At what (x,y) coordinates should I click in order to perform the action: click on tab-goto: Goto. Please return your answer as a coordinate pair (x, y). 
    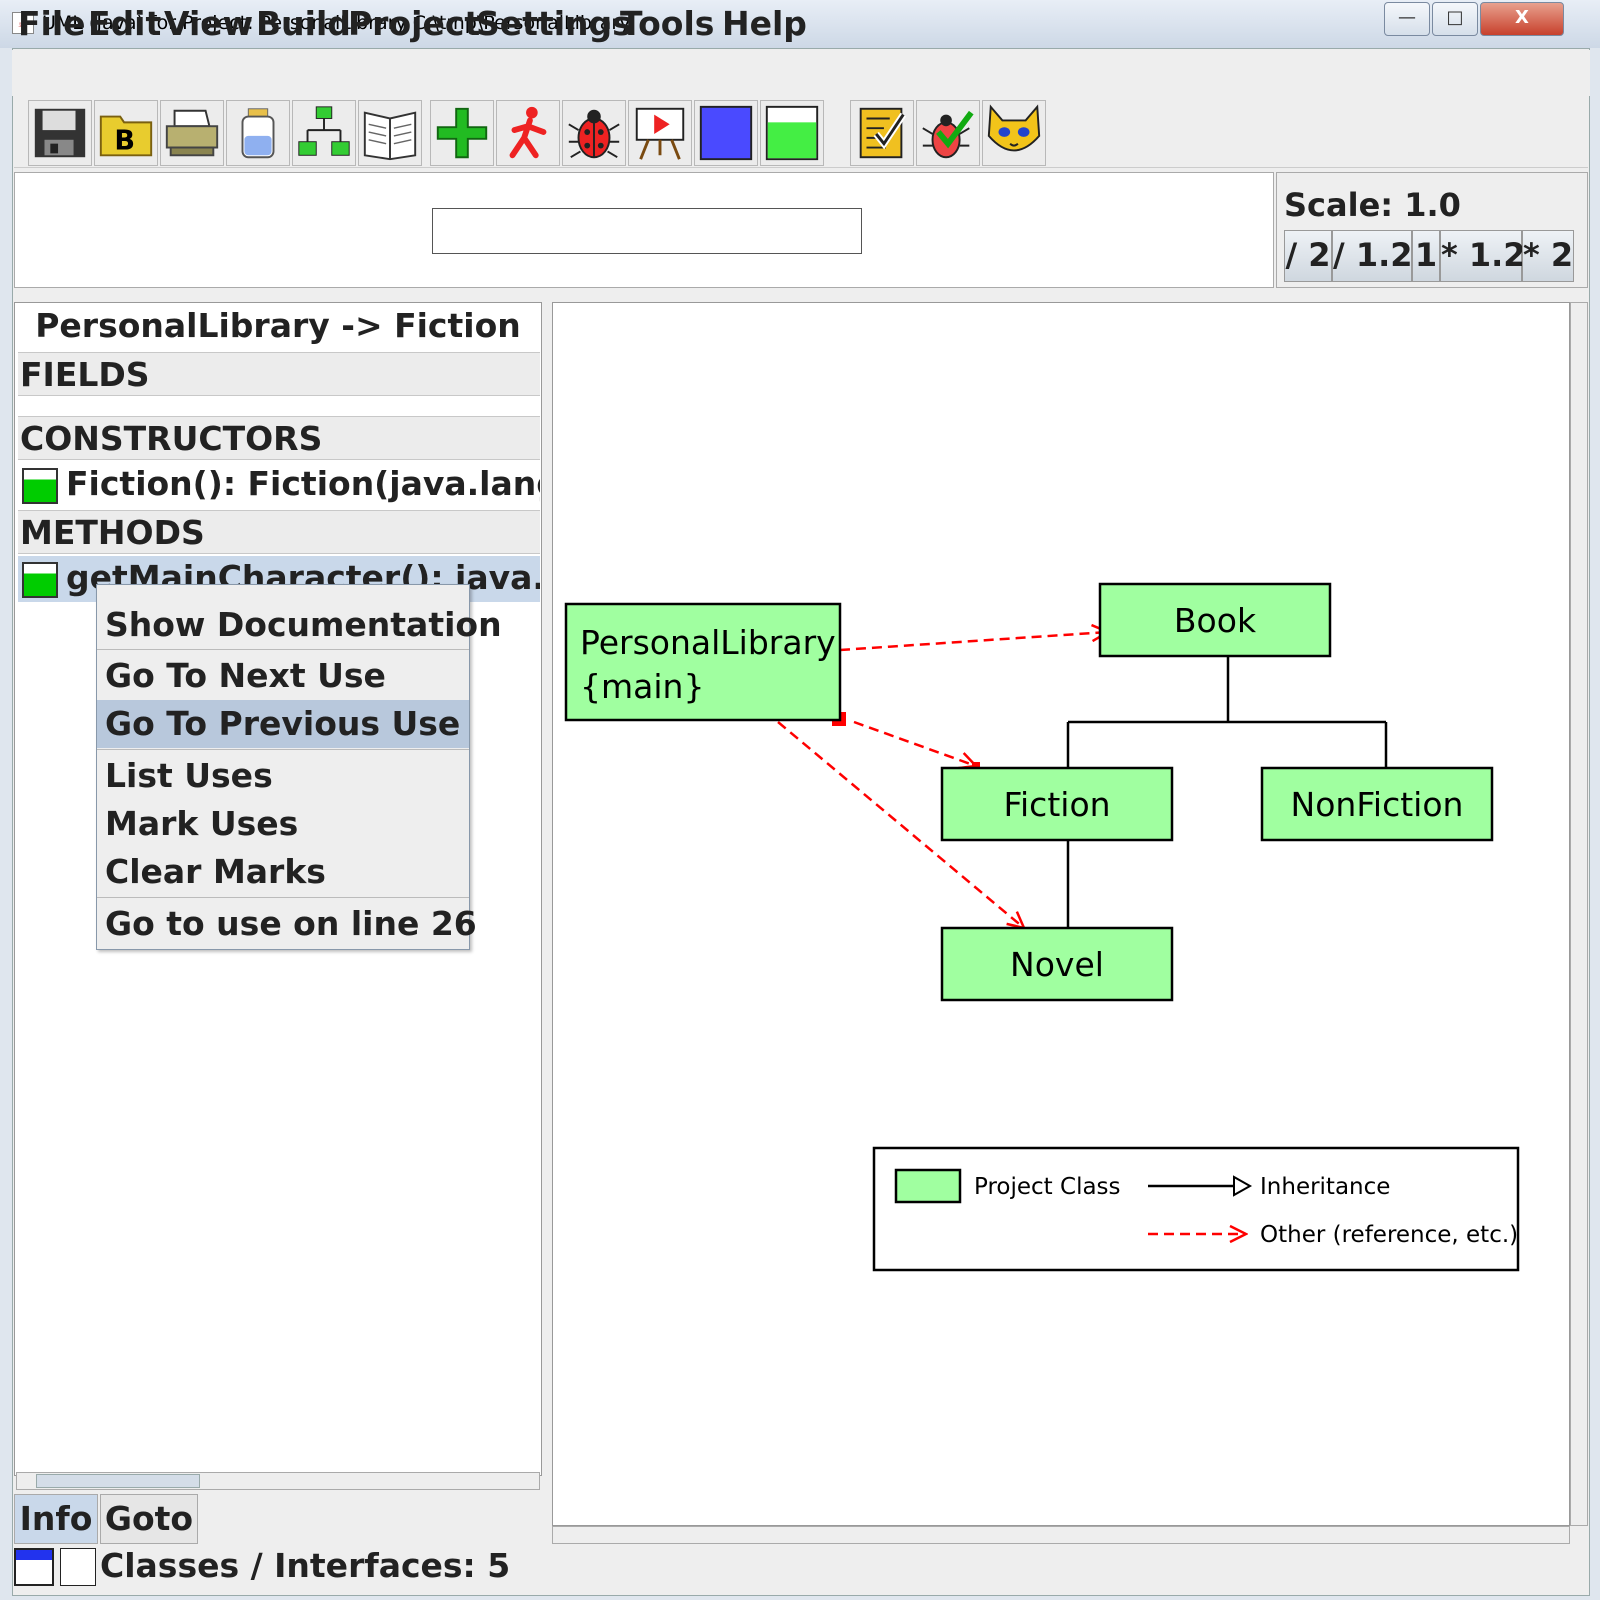
    Looking at the image, I should click on (149, 1519).